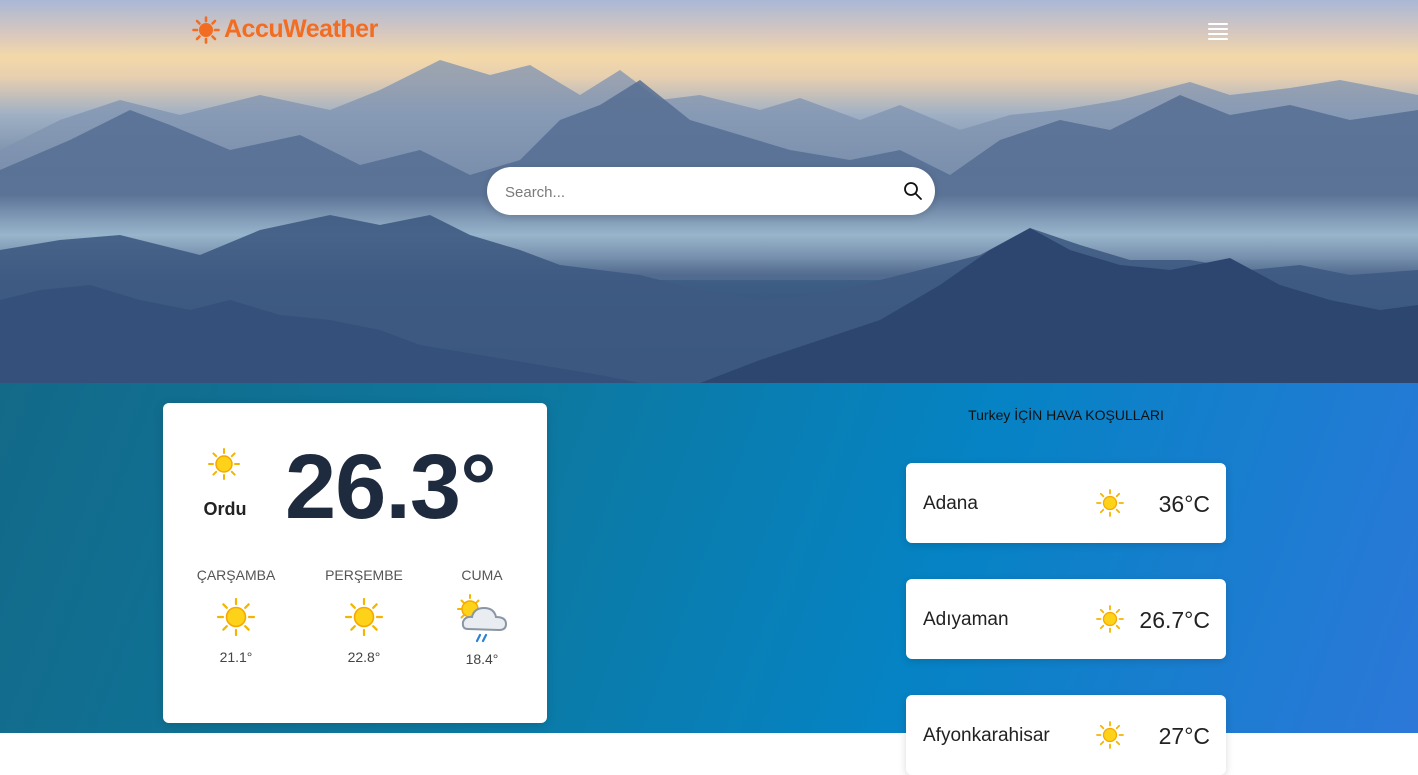 The image size is (1418, 775). Describe the element at coordinates (1066, 619) in the screenshot. I see `city-weather-card: Adıyaman 26.7°C` at that location.